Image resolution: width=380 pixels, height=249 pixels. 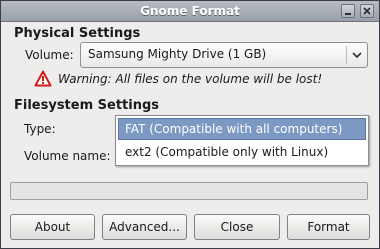 I want to click on format-progress-bar, so click(x=189, y=191).